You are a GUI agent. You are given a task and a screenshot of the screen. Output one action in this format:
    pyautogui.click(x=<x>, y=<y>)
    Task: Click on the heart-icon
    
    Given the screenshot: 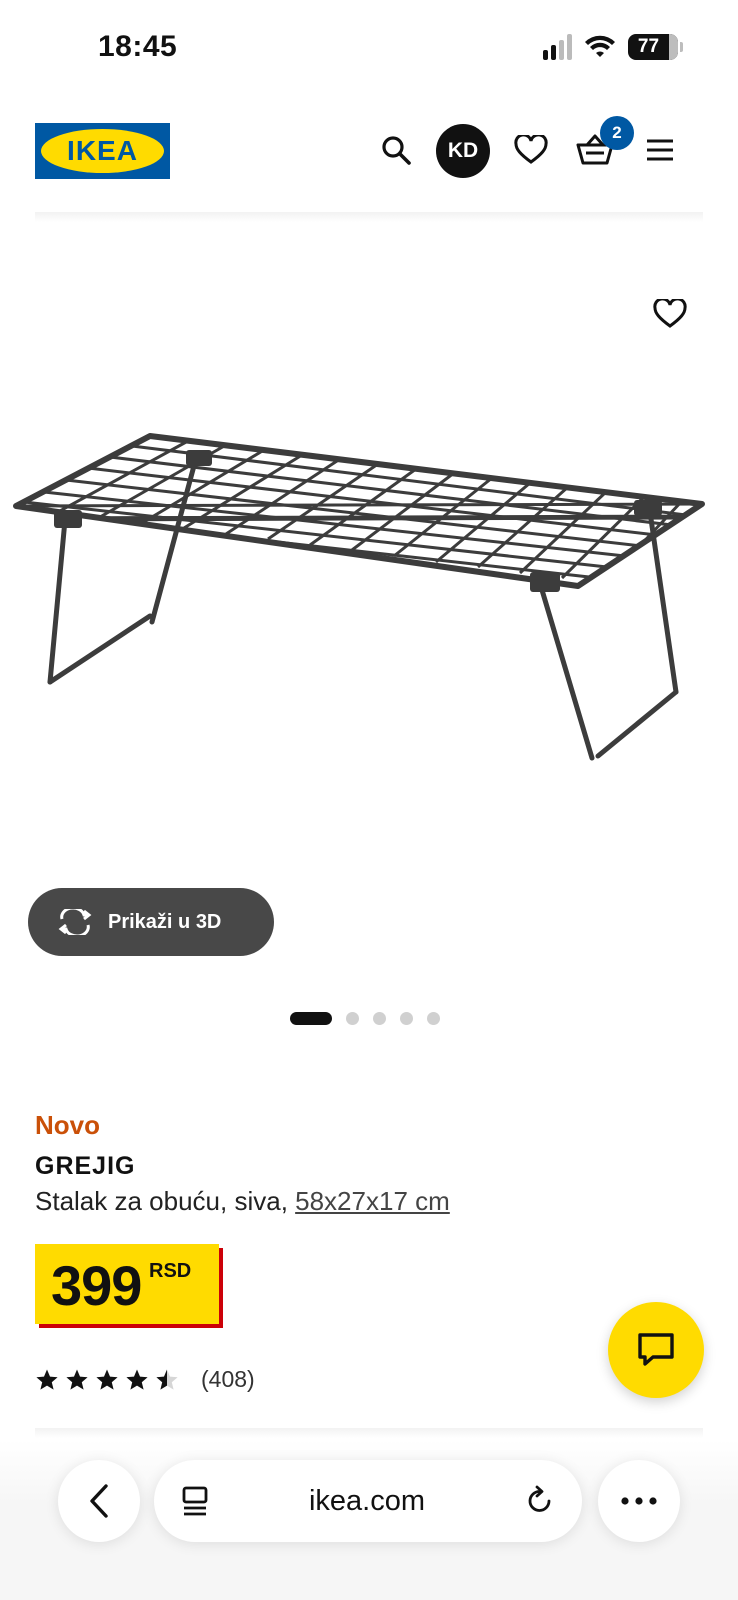 What is the action you would take?
    pyautogui.click(x=531, y=150)
    